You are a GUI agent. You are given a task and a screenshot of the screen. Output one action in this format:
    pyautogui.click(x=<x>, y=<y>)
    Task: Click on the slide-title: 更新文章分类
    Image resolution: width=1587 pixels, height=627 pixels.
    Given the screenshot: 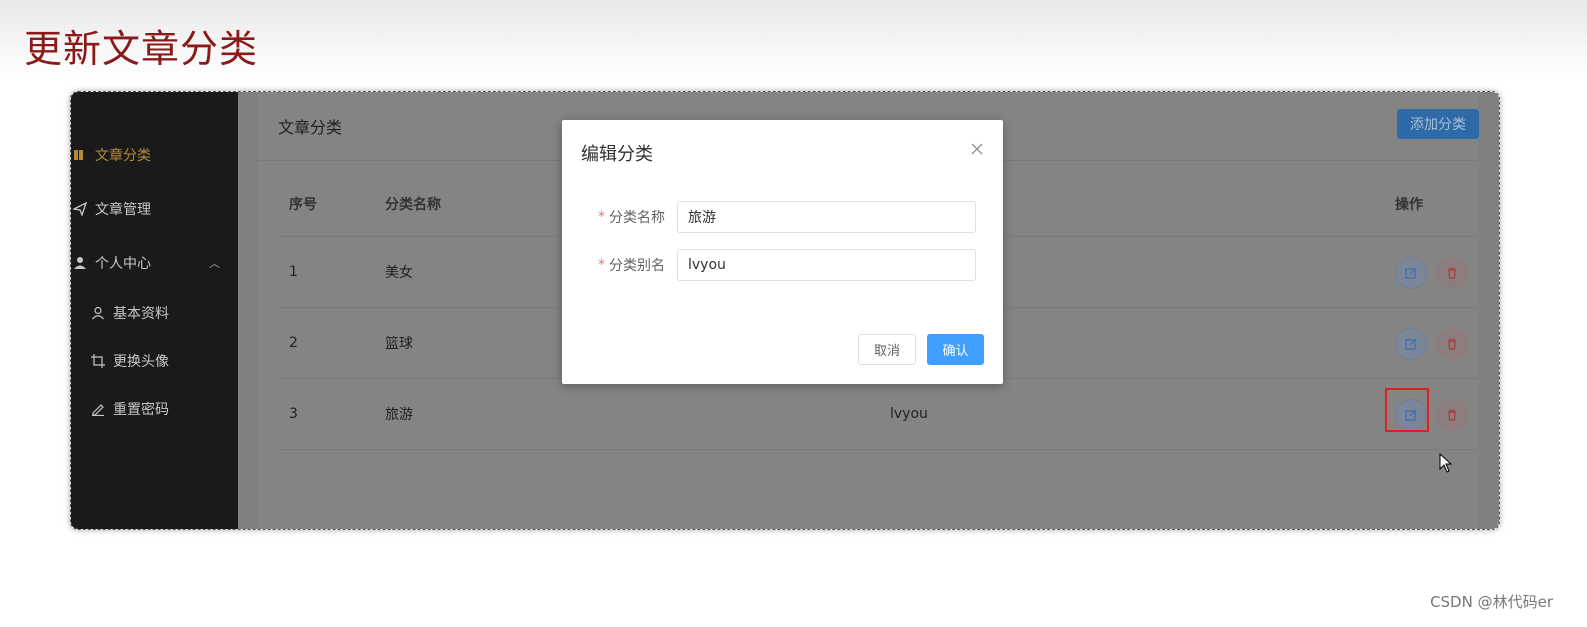 What is the action you would take?
    pyautogui.click(x=141, y=49)
    